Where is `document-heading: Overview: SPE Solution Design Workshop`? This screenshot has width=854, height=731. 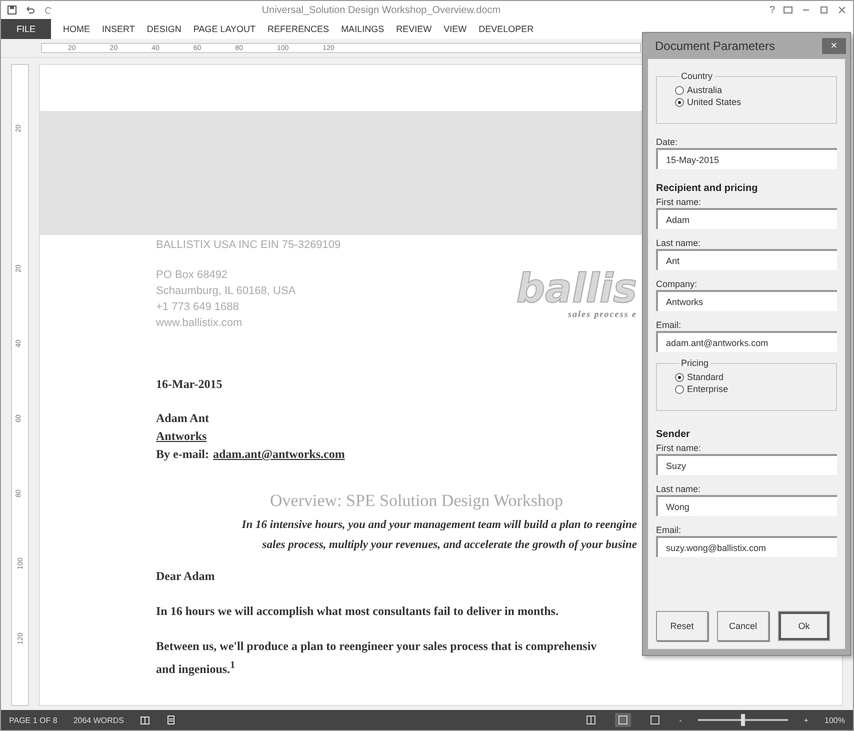
document-heading: Overview: SPE Solution Design Workshop is located at coordinates (416, 501).